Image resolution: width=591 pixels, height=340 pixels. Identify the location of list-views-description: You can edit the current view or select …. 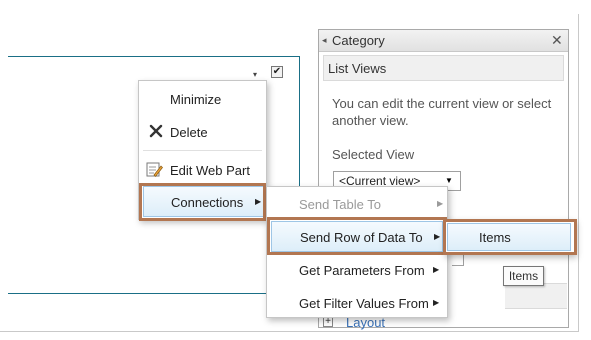
(442, 112).